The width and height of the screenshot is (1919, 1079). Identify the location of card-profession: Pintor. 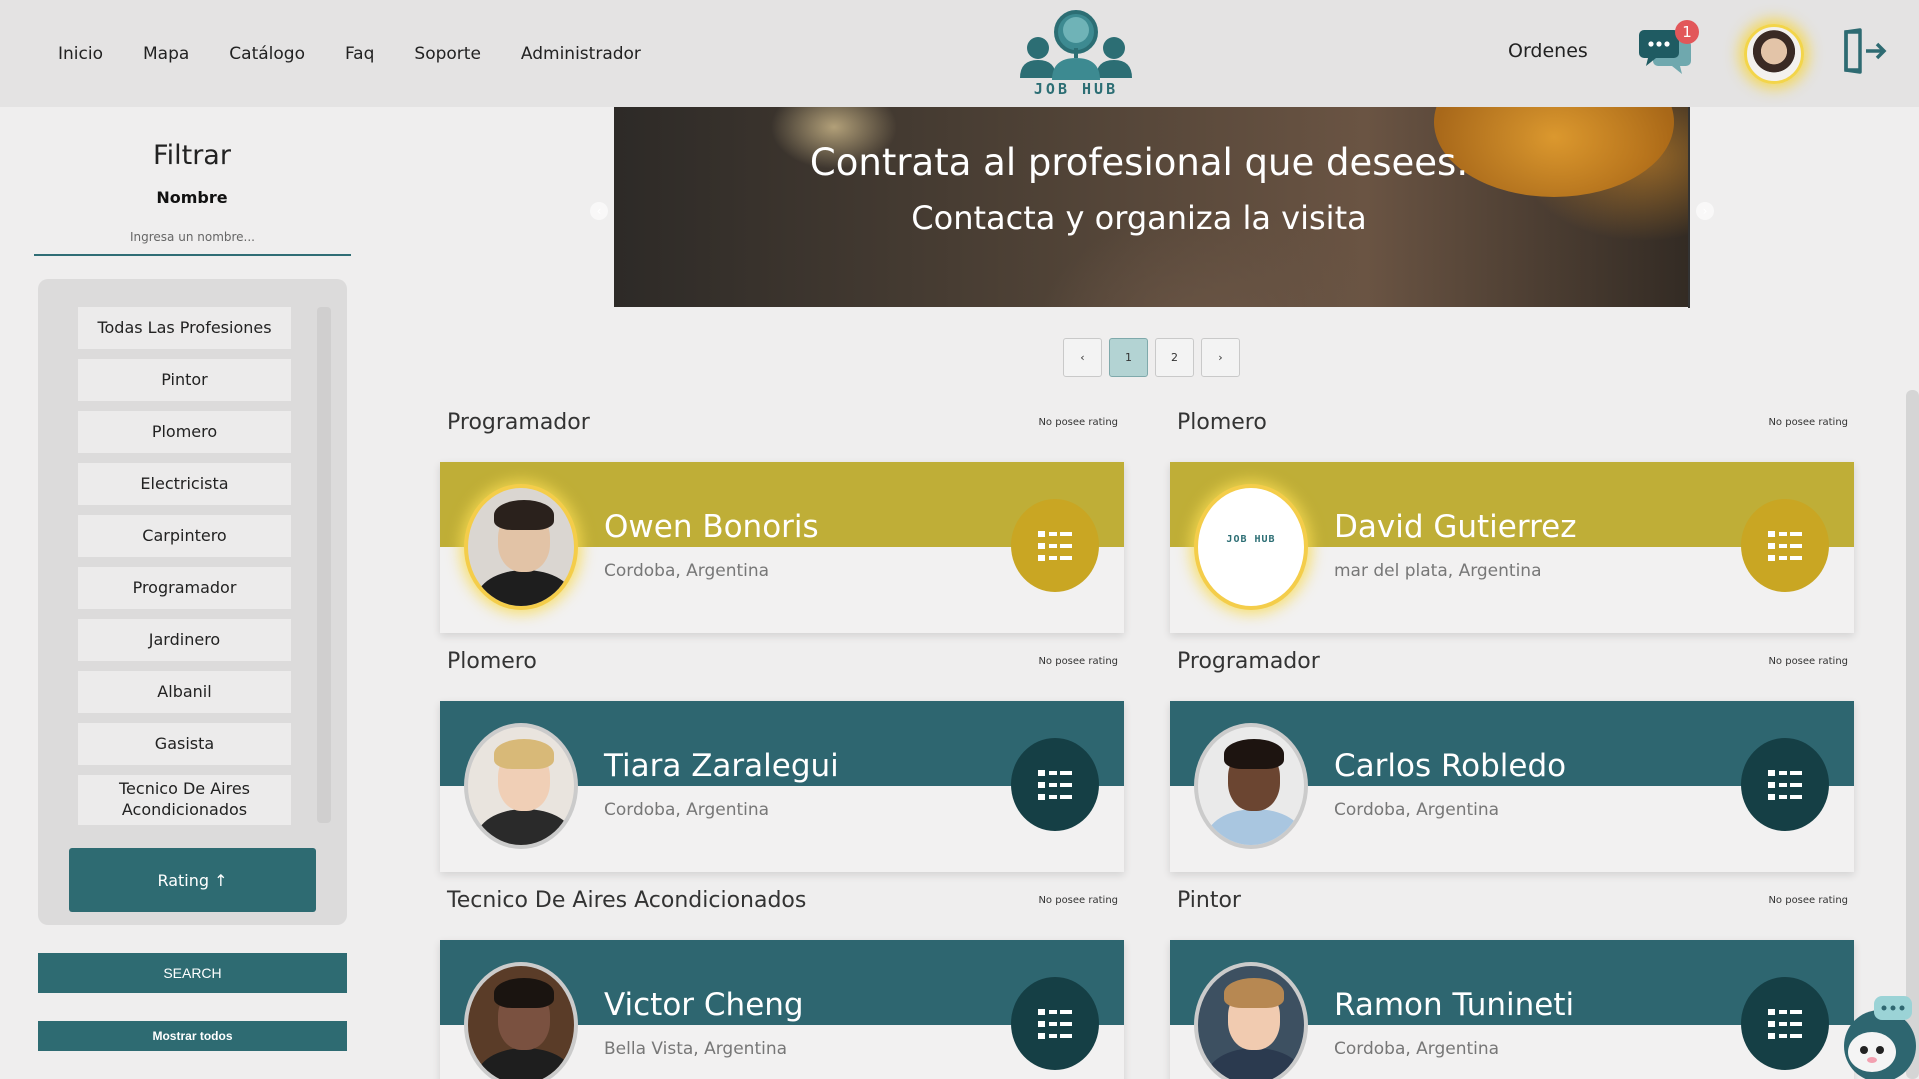
(1209, 900).